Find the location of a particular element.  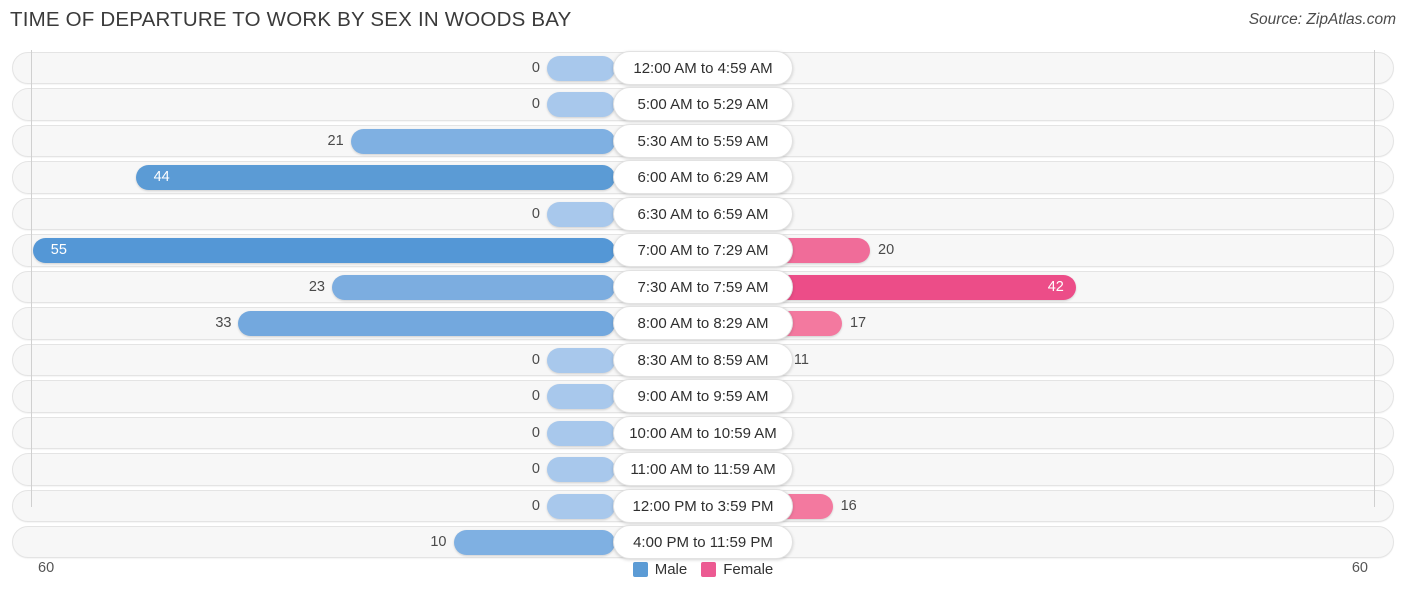

male-value-label: 44 is located at coordinates (161, 177).